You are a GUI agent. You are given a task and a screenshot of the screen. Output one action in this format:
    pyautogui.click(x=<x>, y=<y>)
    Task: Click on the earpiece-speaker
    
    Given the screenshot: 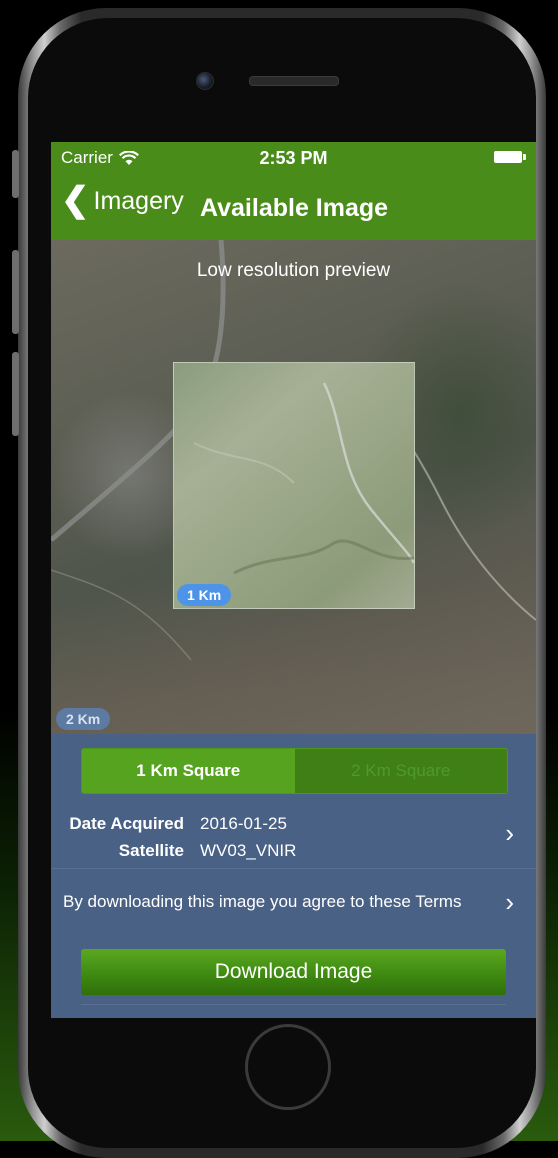 What is the action you would take?
    pyautogui.click(x=294, y=81)
    